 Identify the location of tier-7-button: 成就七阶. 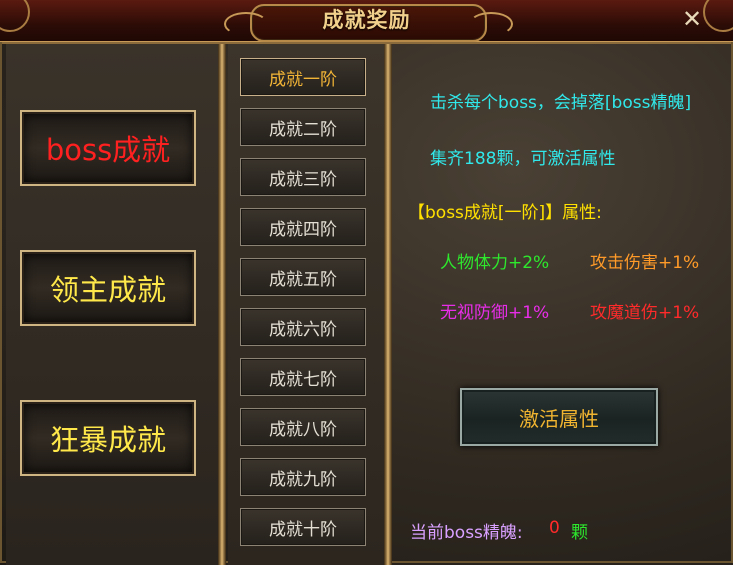
(303, 377).